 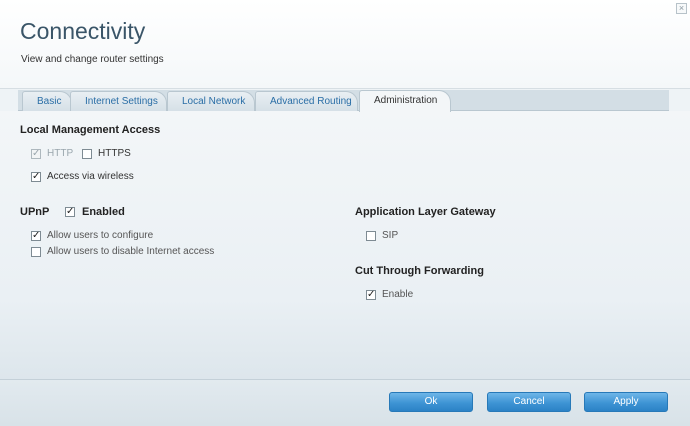 What do you see at coordinates (118, 101) in the screenshot?
I see `tab-internet-settings: Internet Settings` at bounding box center [118, 101].